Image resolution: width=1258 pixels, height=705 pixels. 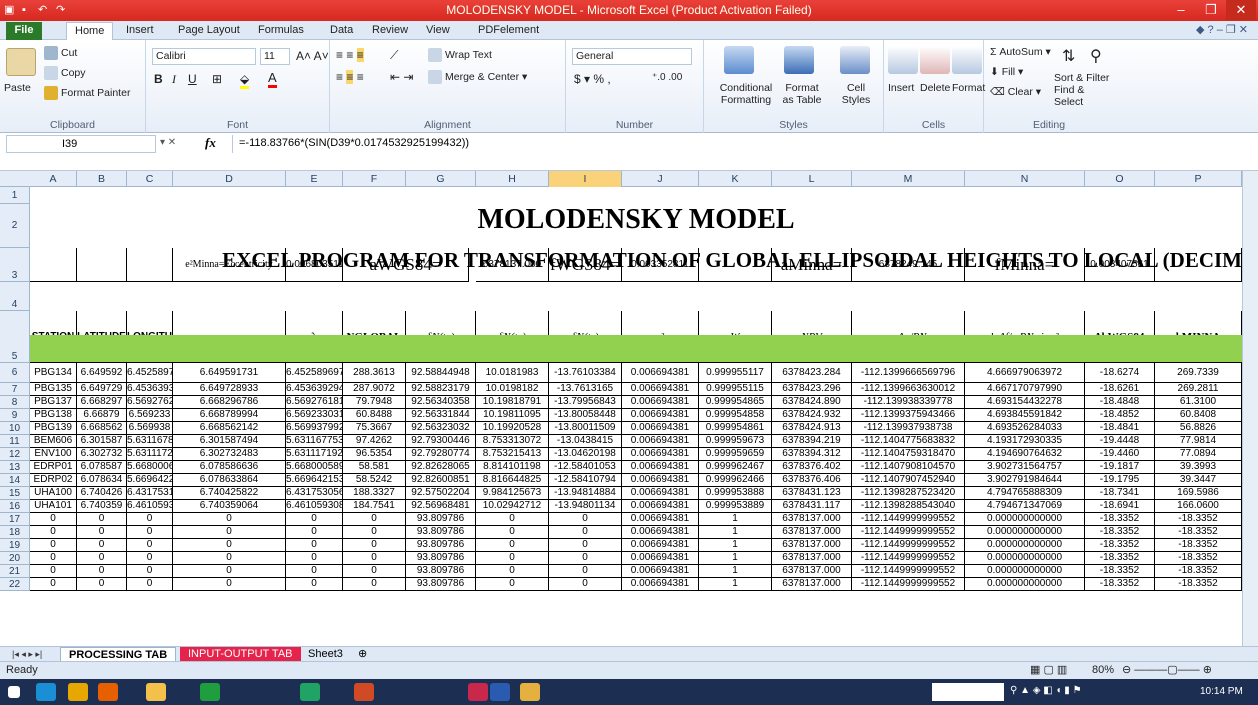 What do you see at coordinates (102, 402) in the screenshot?
I see `cell-r8-c2: 6.668297` at bounding box center [102, 402].